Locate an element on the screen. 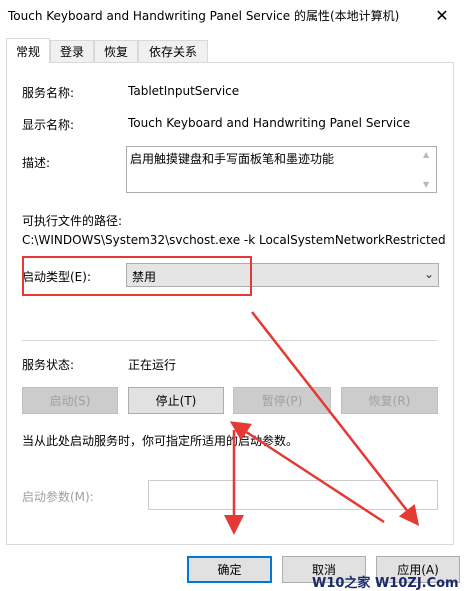 This screenshot has width=465, height=591. tab-general: 常规 is located at coordinates (28, 50).